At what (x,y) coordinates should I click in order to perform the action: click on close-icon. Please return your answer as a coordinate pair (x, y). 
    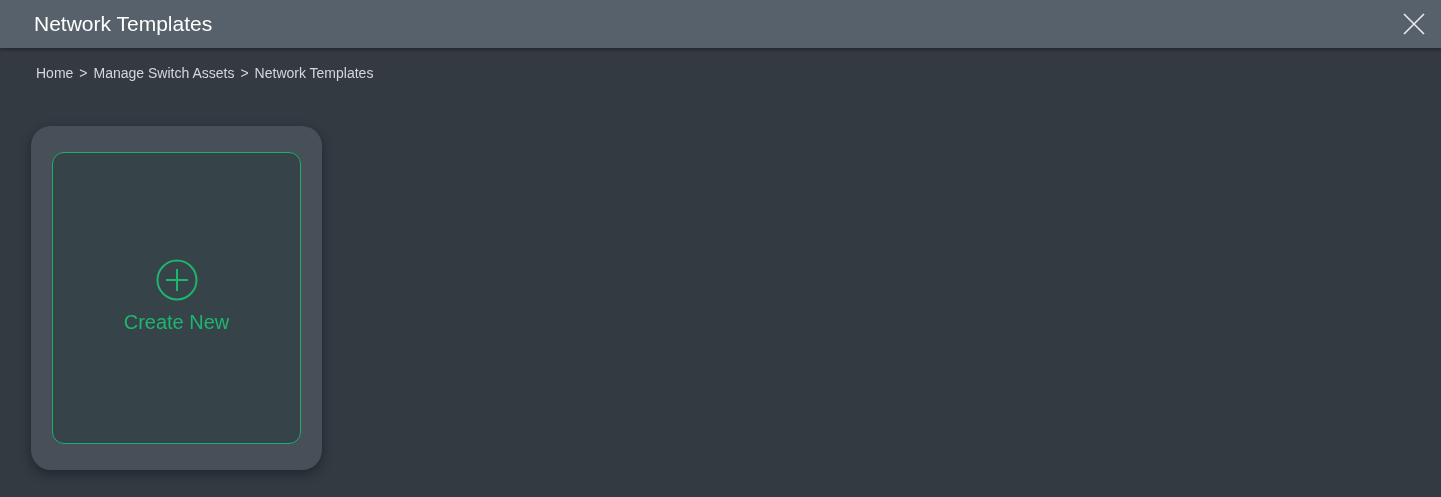
    Looking at the image, I should click on (1414, 24).